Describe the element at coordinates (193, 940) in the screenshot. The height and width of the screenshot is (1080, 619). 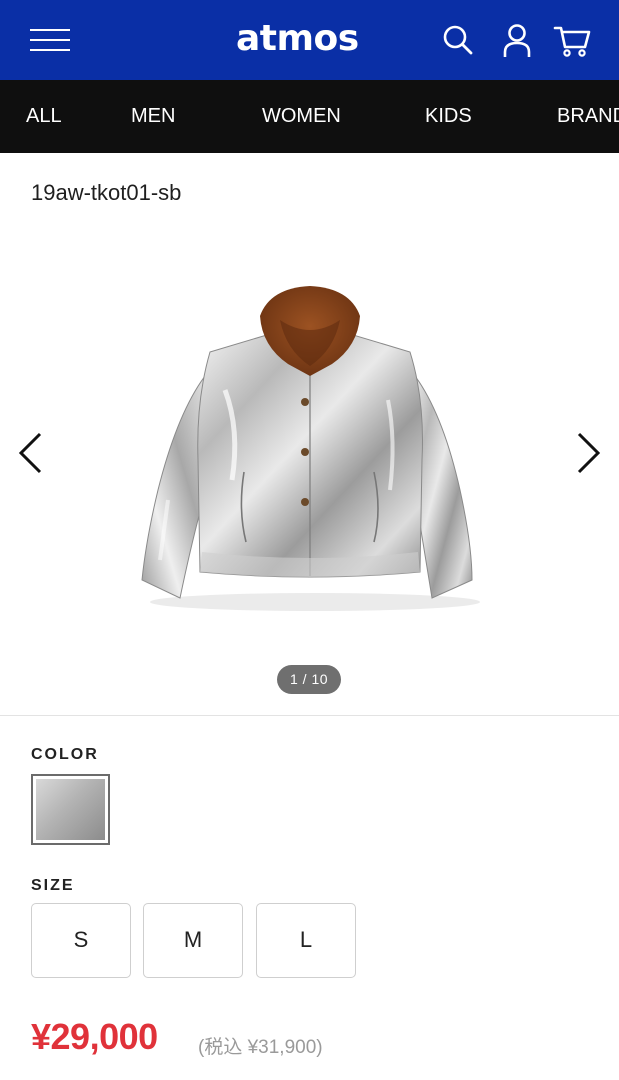
I see `size-button-m: M` at that location.